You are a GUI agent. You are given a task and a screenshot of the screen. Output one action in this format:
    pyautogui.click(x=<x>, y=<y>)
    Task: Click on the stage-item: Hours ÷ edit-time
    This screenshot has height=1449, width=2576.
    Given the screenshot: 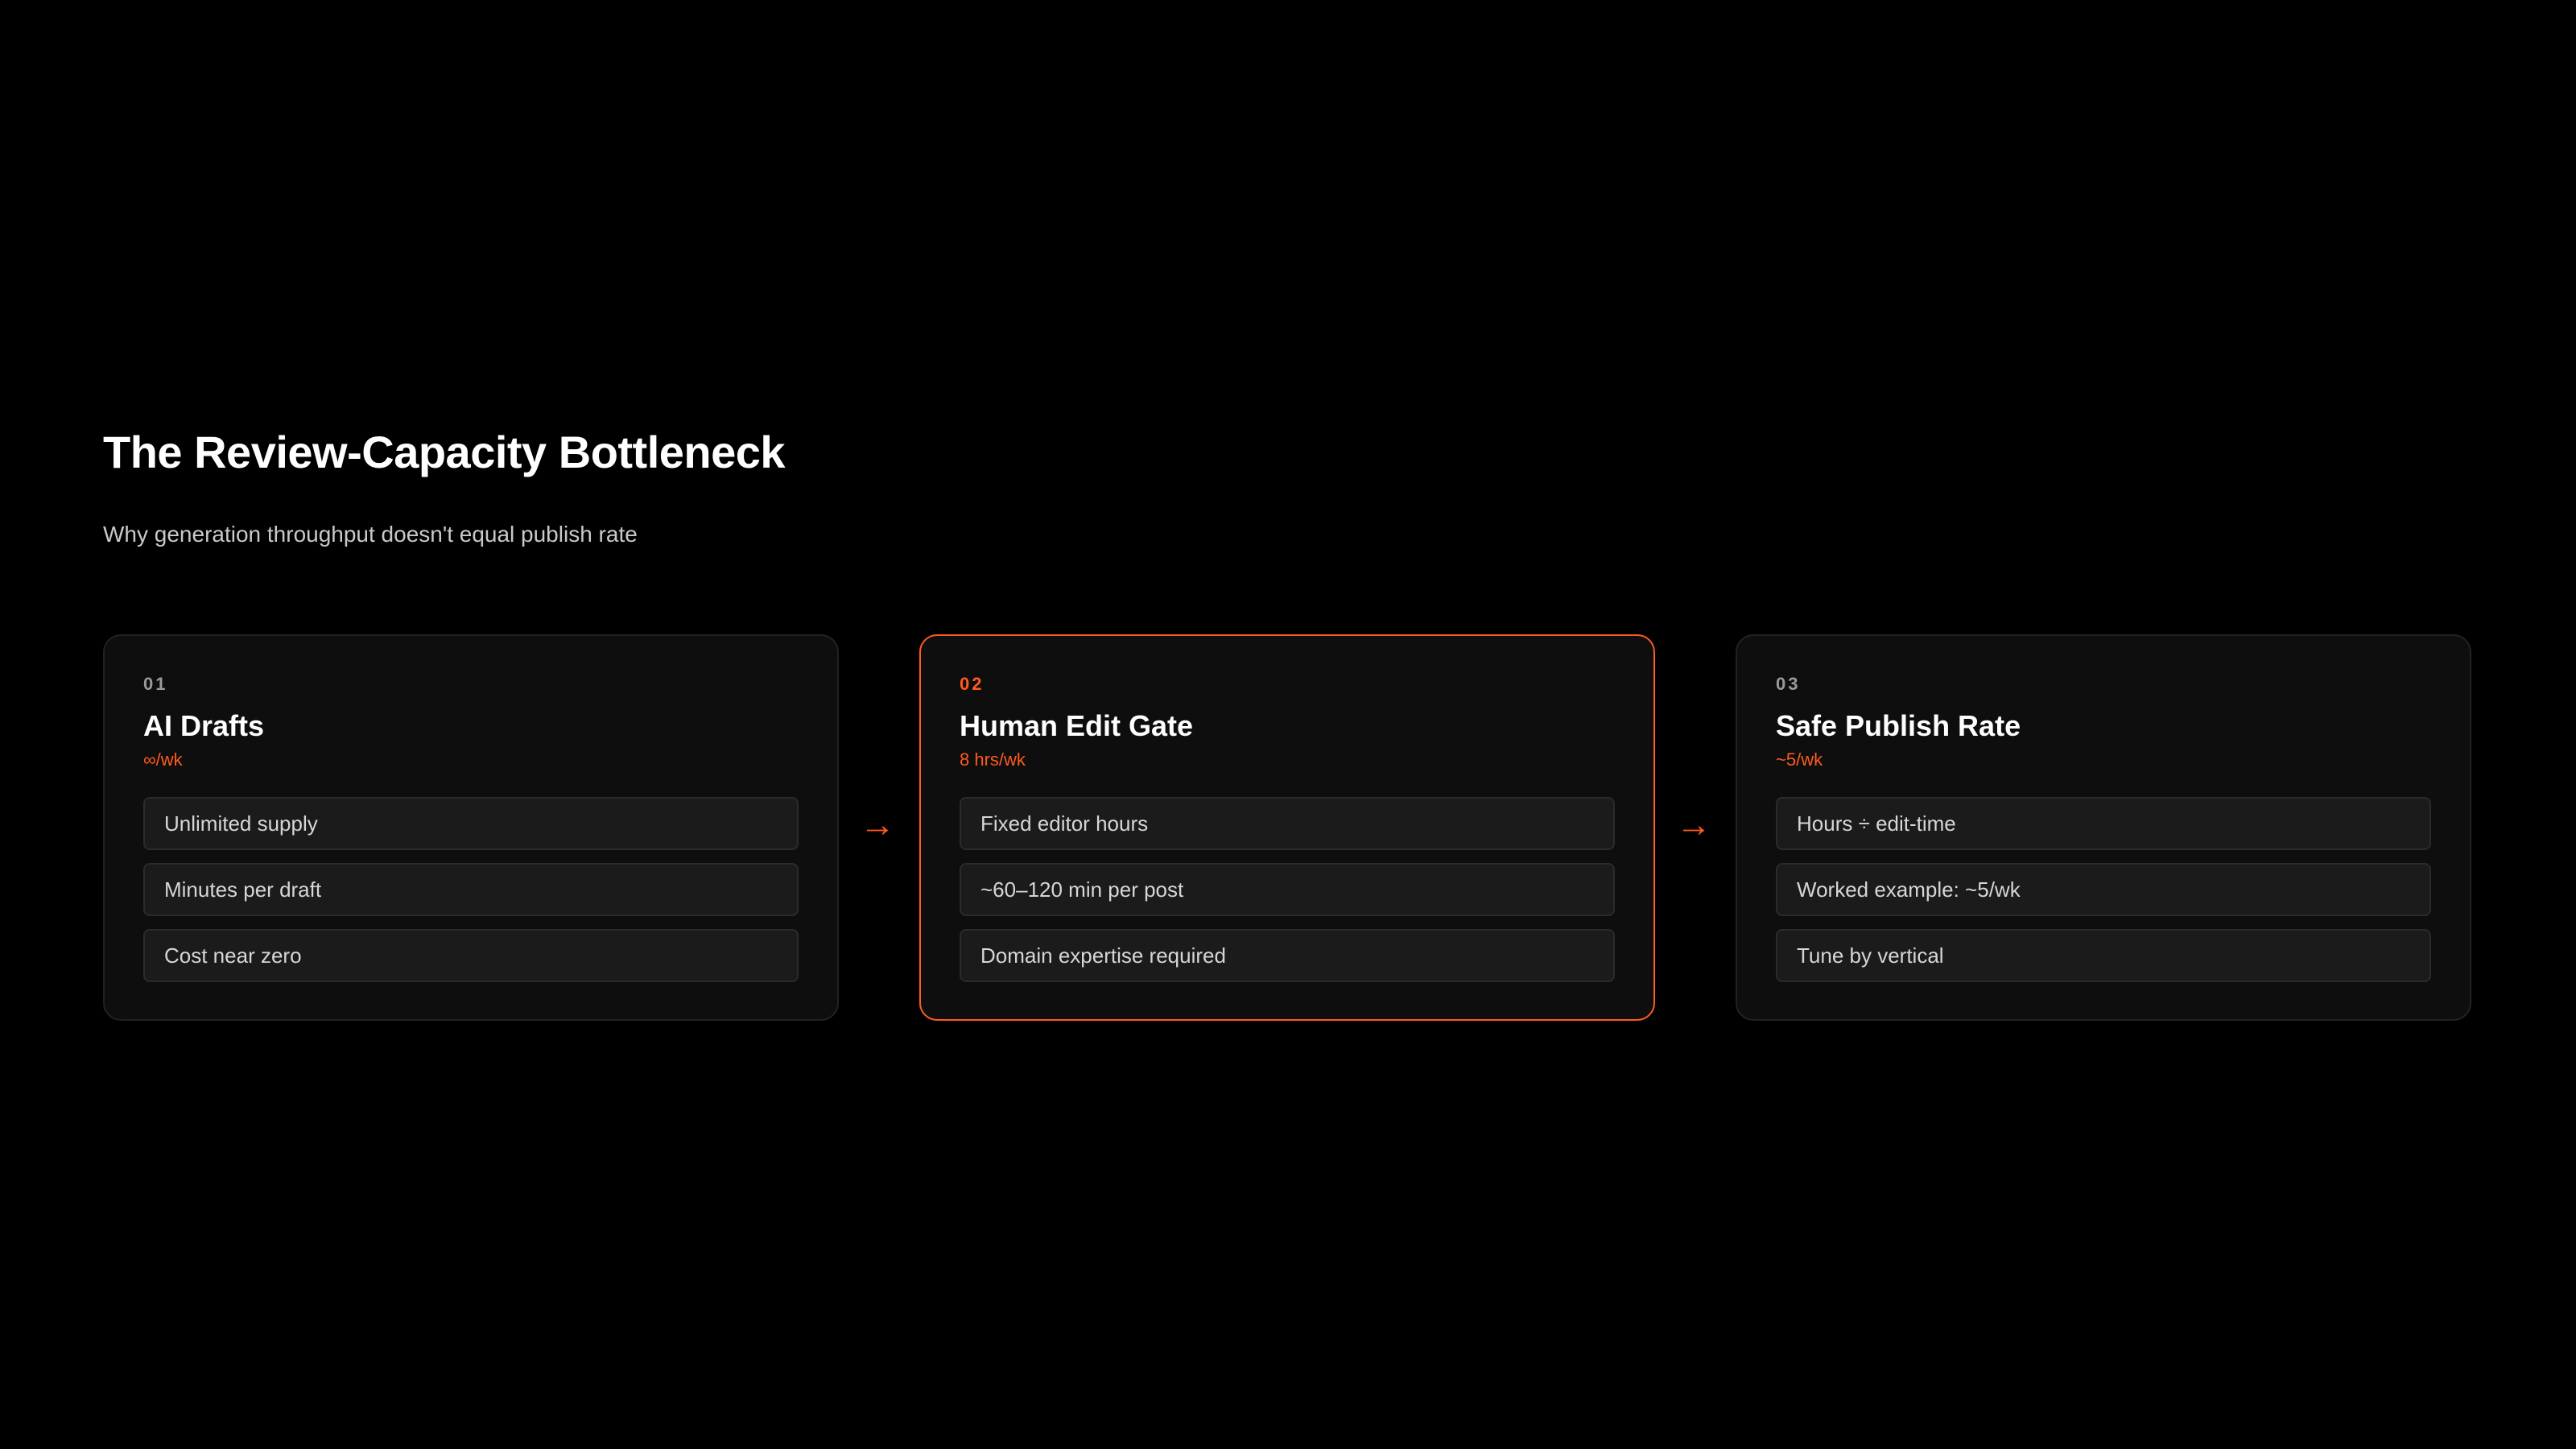 What is the action you would take?
    pyautogui.click(x=2103, y=823)
    